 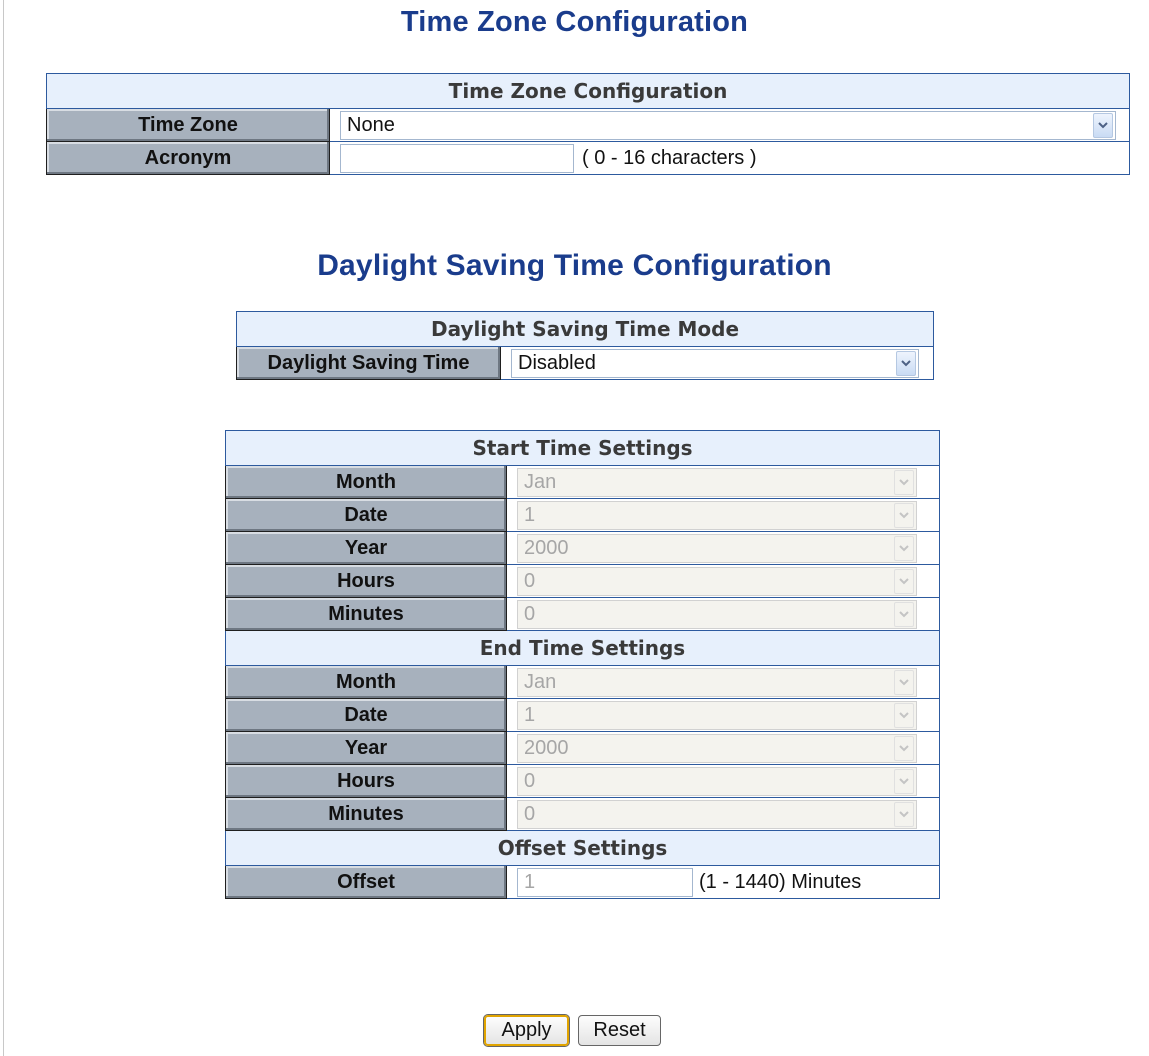 What do you see at coordinates (366, 715) in the screenshot?
I see `end-date-label: Date` at bounding box center [366, 715].